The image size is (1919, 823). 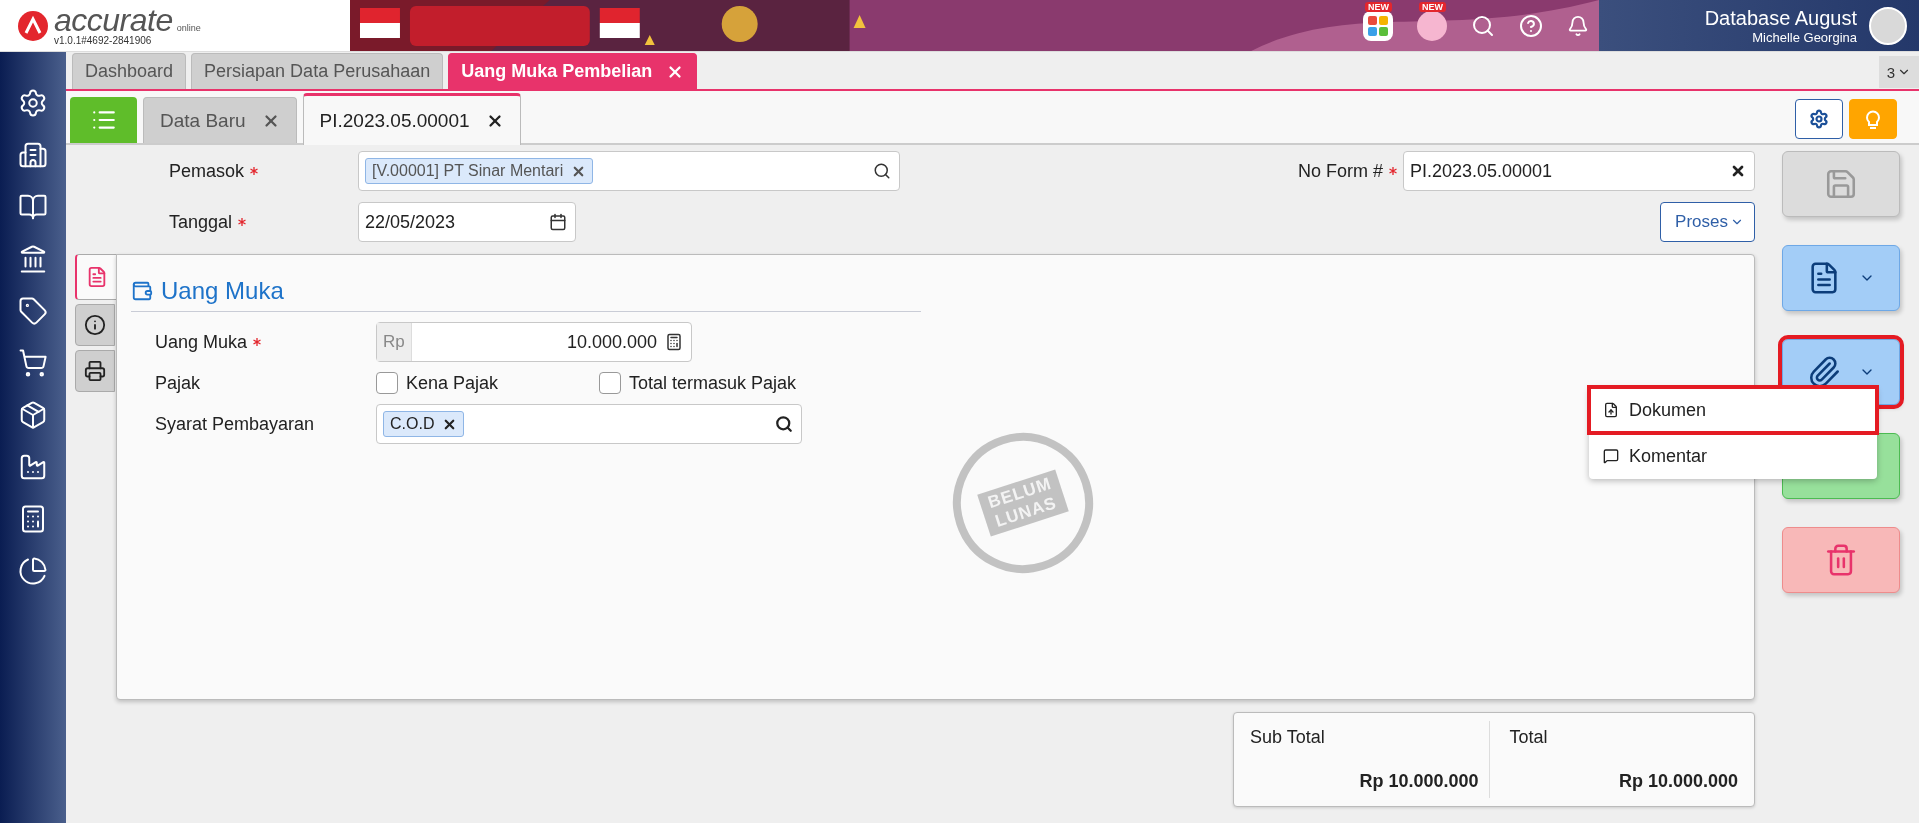 I want to click on database-name: Database August, so click(x=1780, y=18).